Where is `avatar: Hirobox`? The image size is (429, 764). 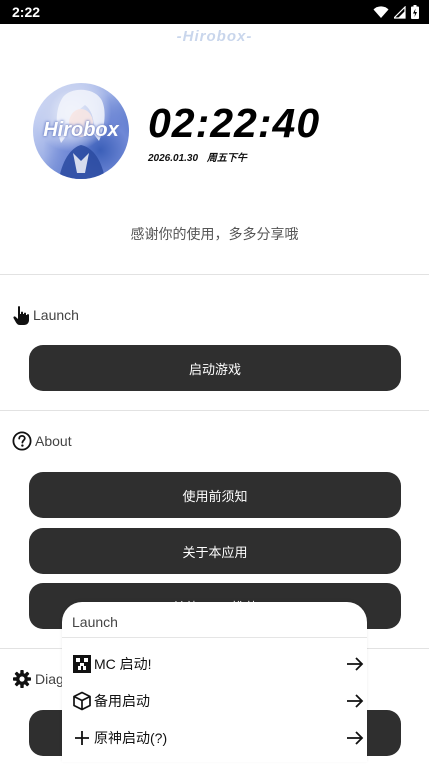 avatar: Hirobox is located at coordinates (81, 131).